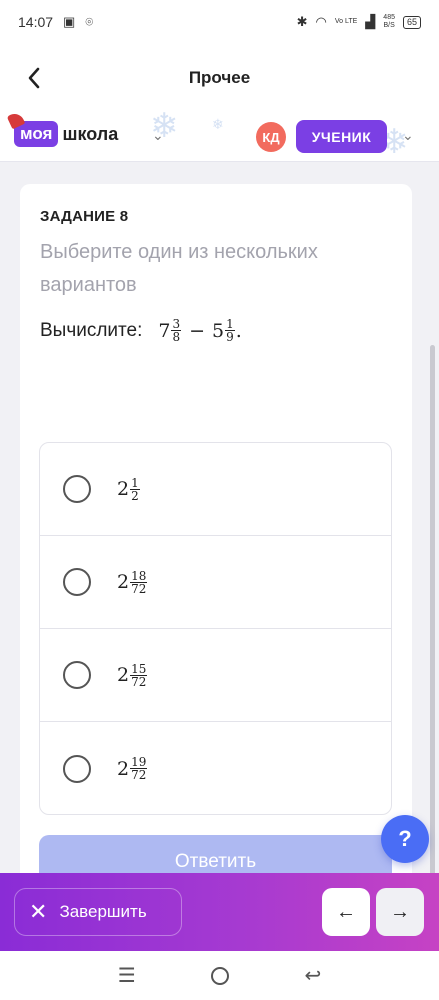 The height and width of the screenshot is (1000, 439). Describe the element at coordinates (321, 21) in the screenshot. I see `wifi-icon: ◠` at that location.